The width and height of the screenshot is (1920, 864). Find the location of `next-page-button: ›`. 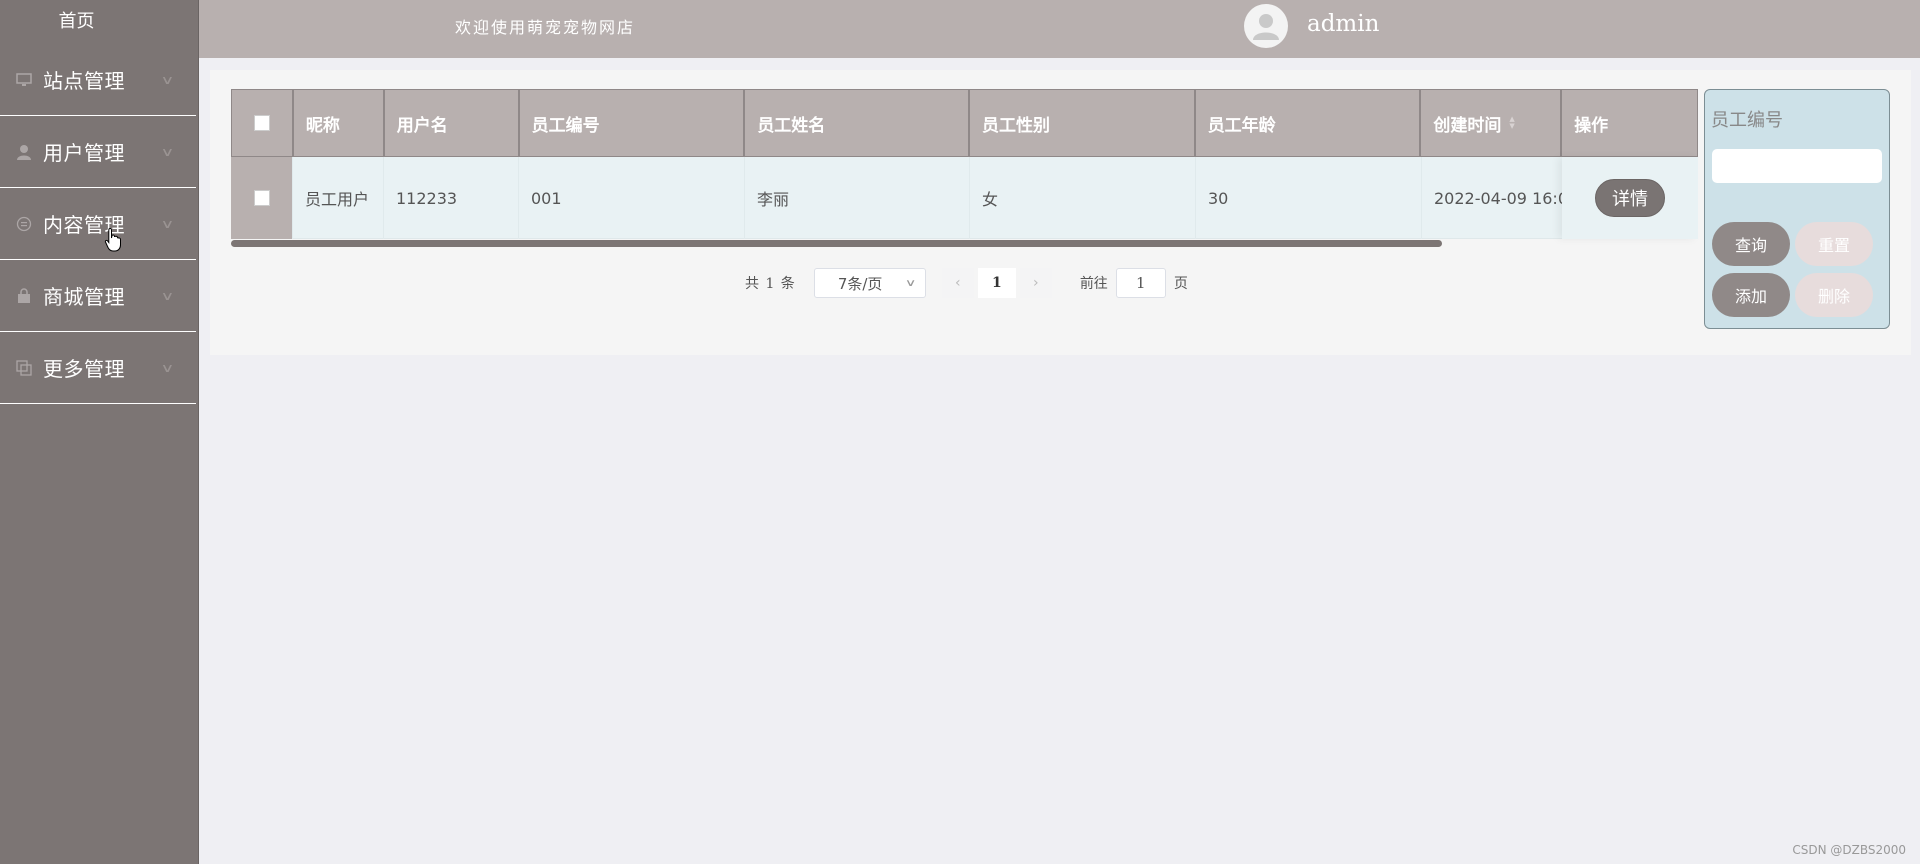

next-page-button: › is located at coordinates (1035, 283).